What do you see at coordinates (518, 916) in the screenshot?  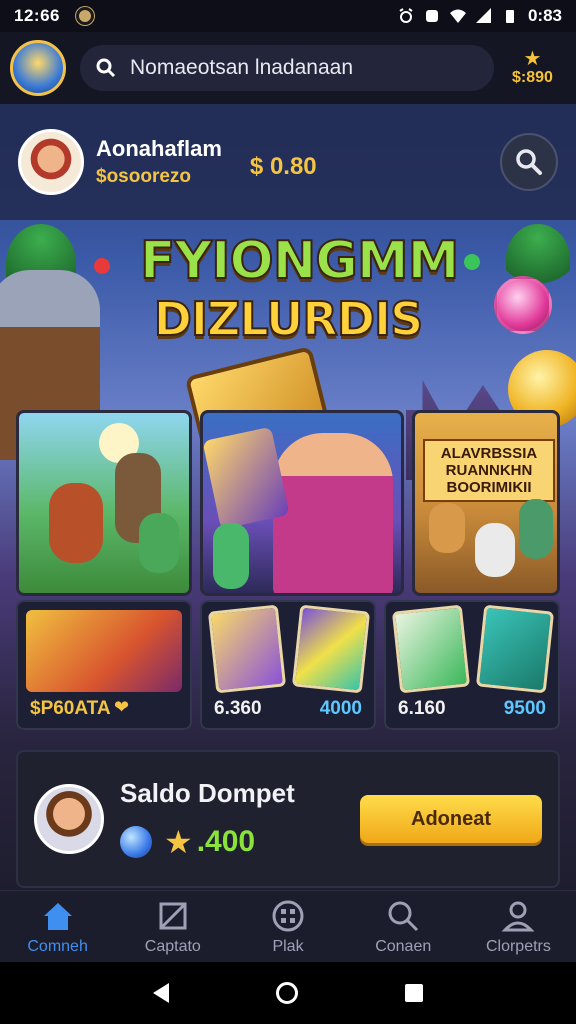 I see `profile-icon` at bounding box center [518, 916].